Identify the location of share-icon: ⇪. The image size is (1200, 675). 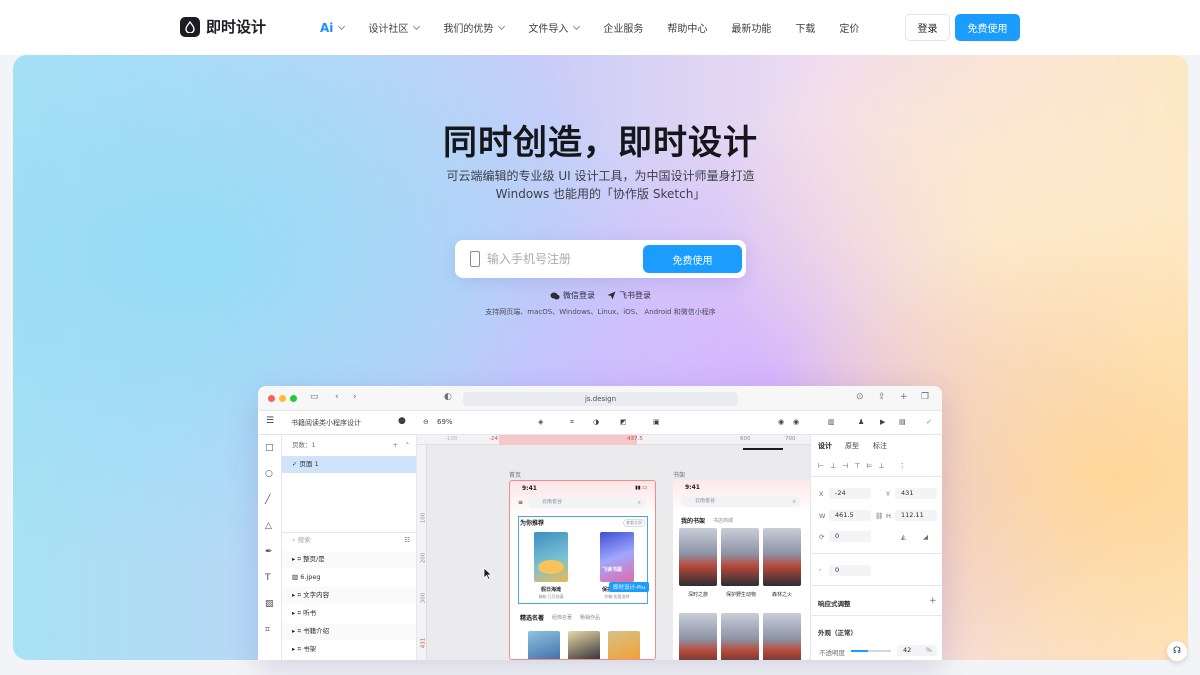
(882, 397).